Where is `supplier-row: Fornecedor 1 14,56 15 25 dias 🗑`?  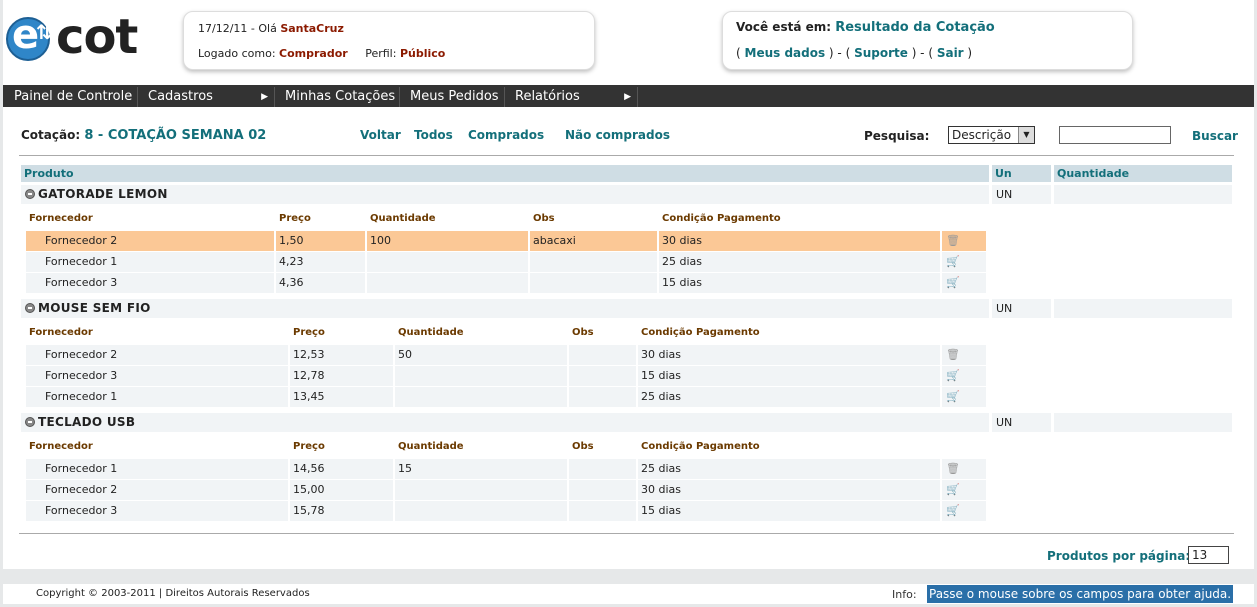 supplier-row: Fornecedor 1 14,56 15 25 dias 🗑 is located at coordinates (506, 469).